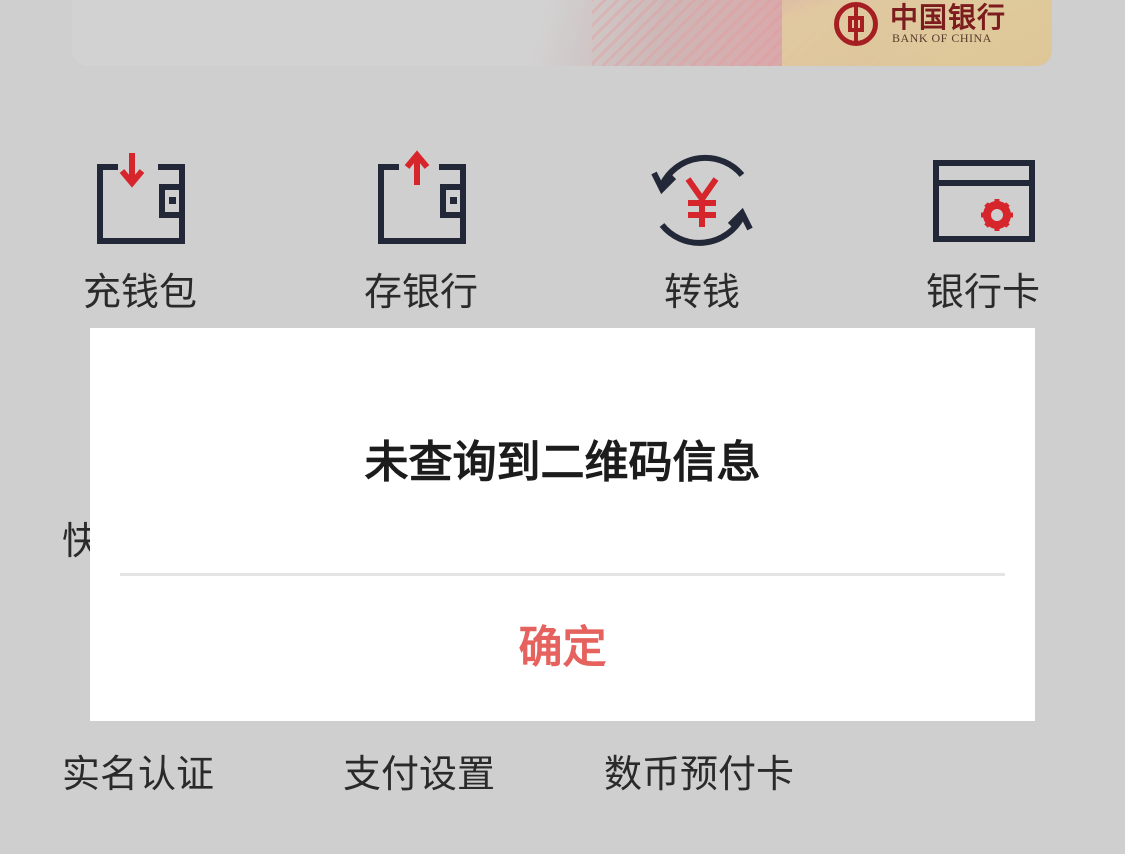 This screenshot has width=1125, height=854. What do you see at coordinates (419, 770) in the screenshot?
I see `payment-settings-item: 支付设置` at bounding box center [419, 770].